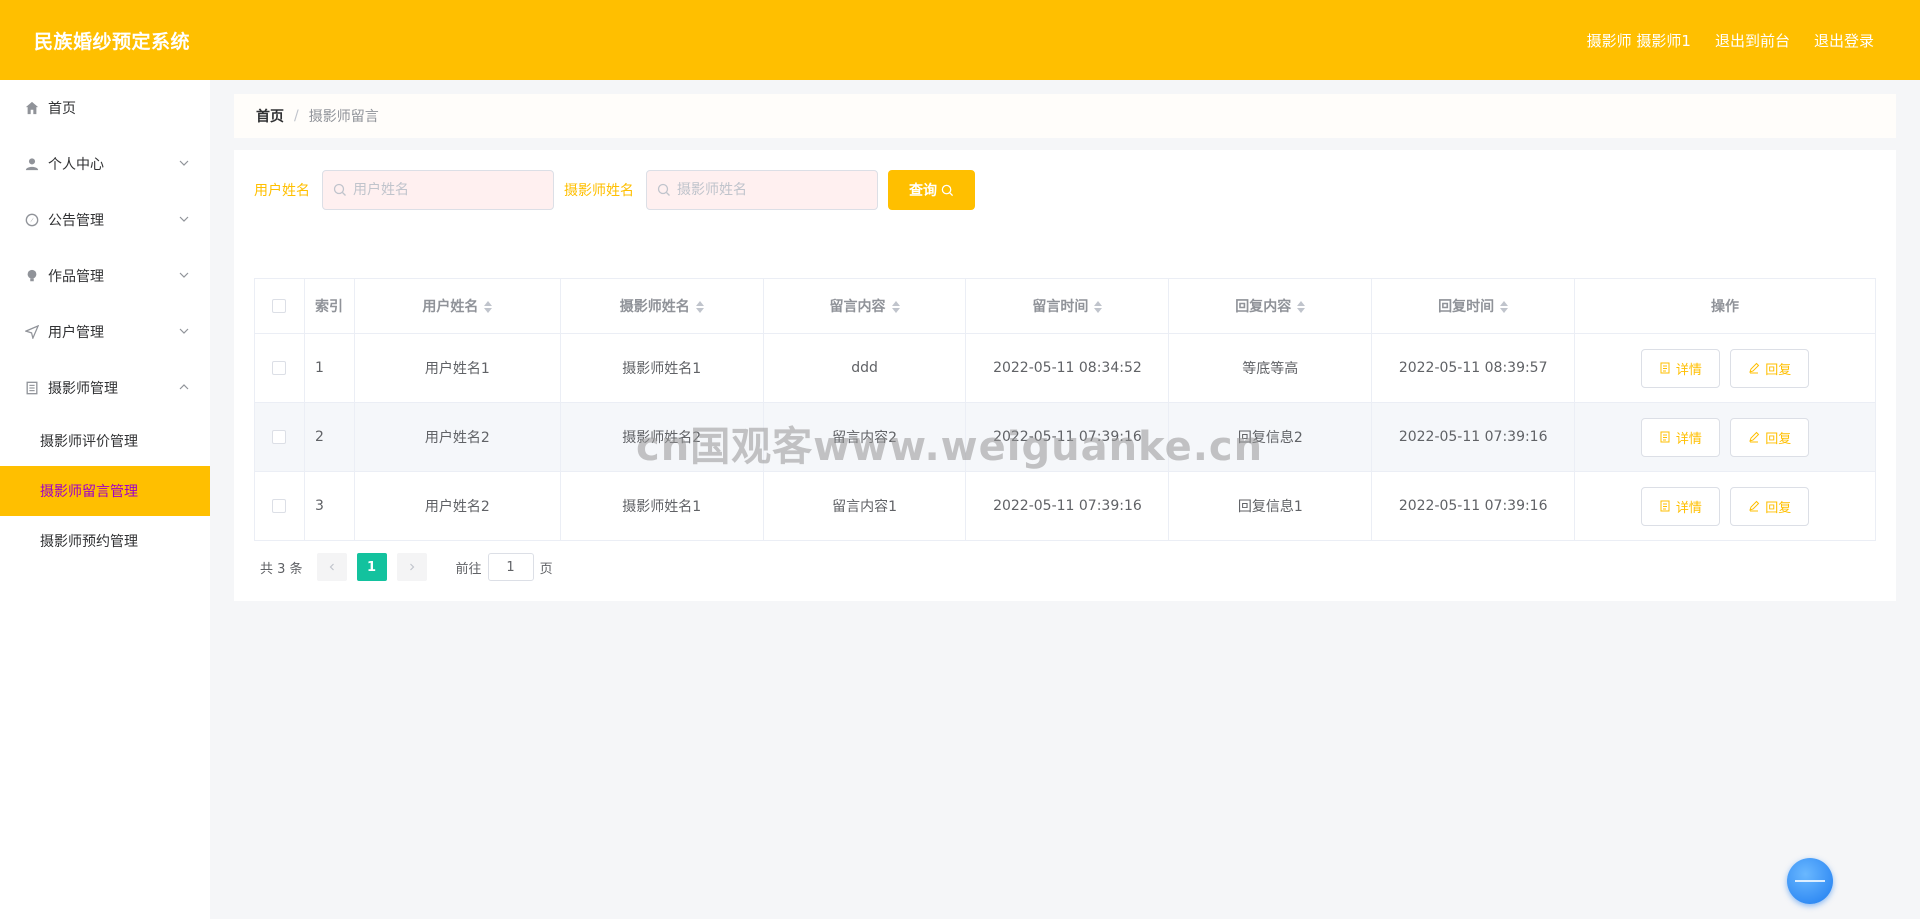 The image size is (1920, 919). I want to click on user-name-input, so click(443, 190).